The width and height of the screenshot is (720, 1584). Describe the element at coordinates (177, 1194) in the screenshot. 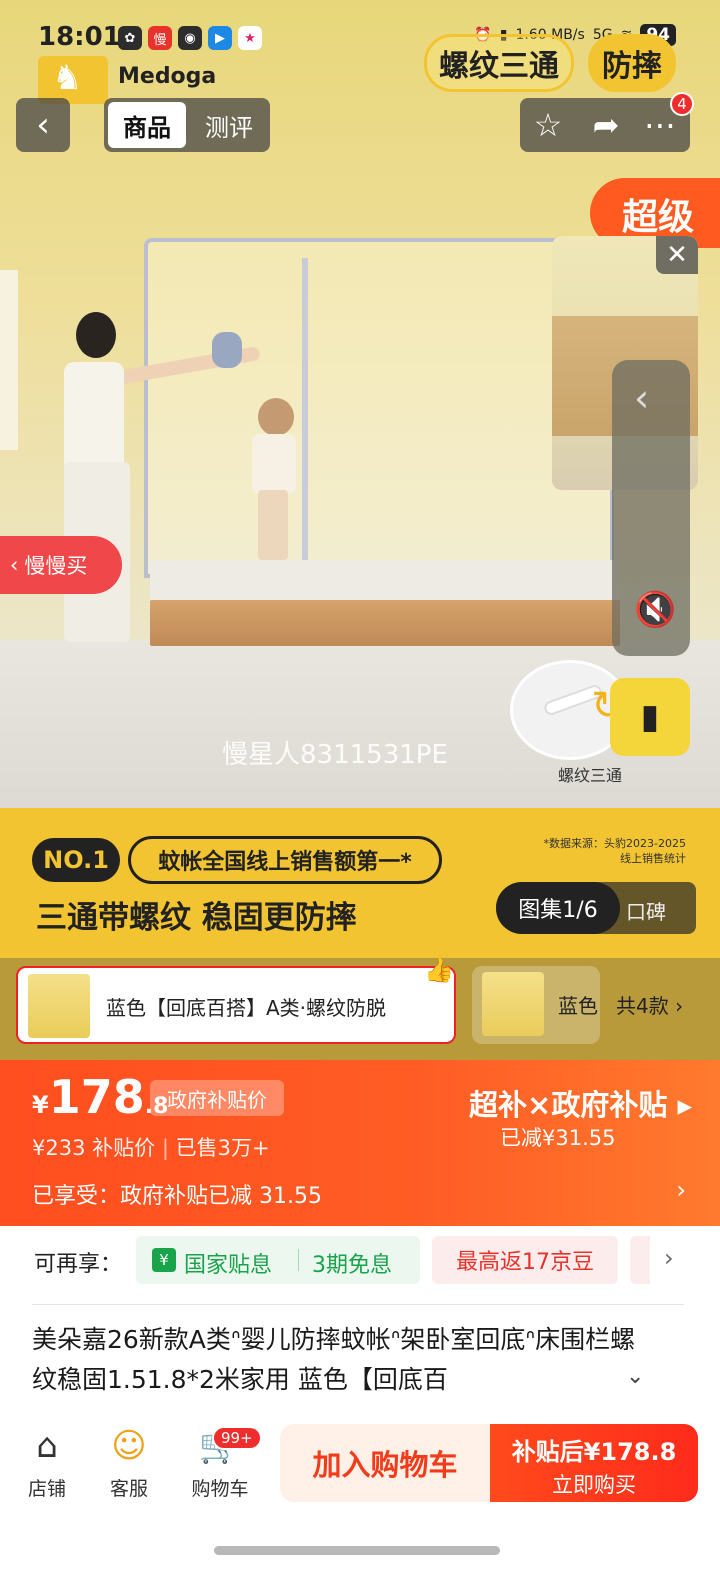

I see `enjoyed-subsidy: 已享受：政府补贴已减 31.55` at that location.